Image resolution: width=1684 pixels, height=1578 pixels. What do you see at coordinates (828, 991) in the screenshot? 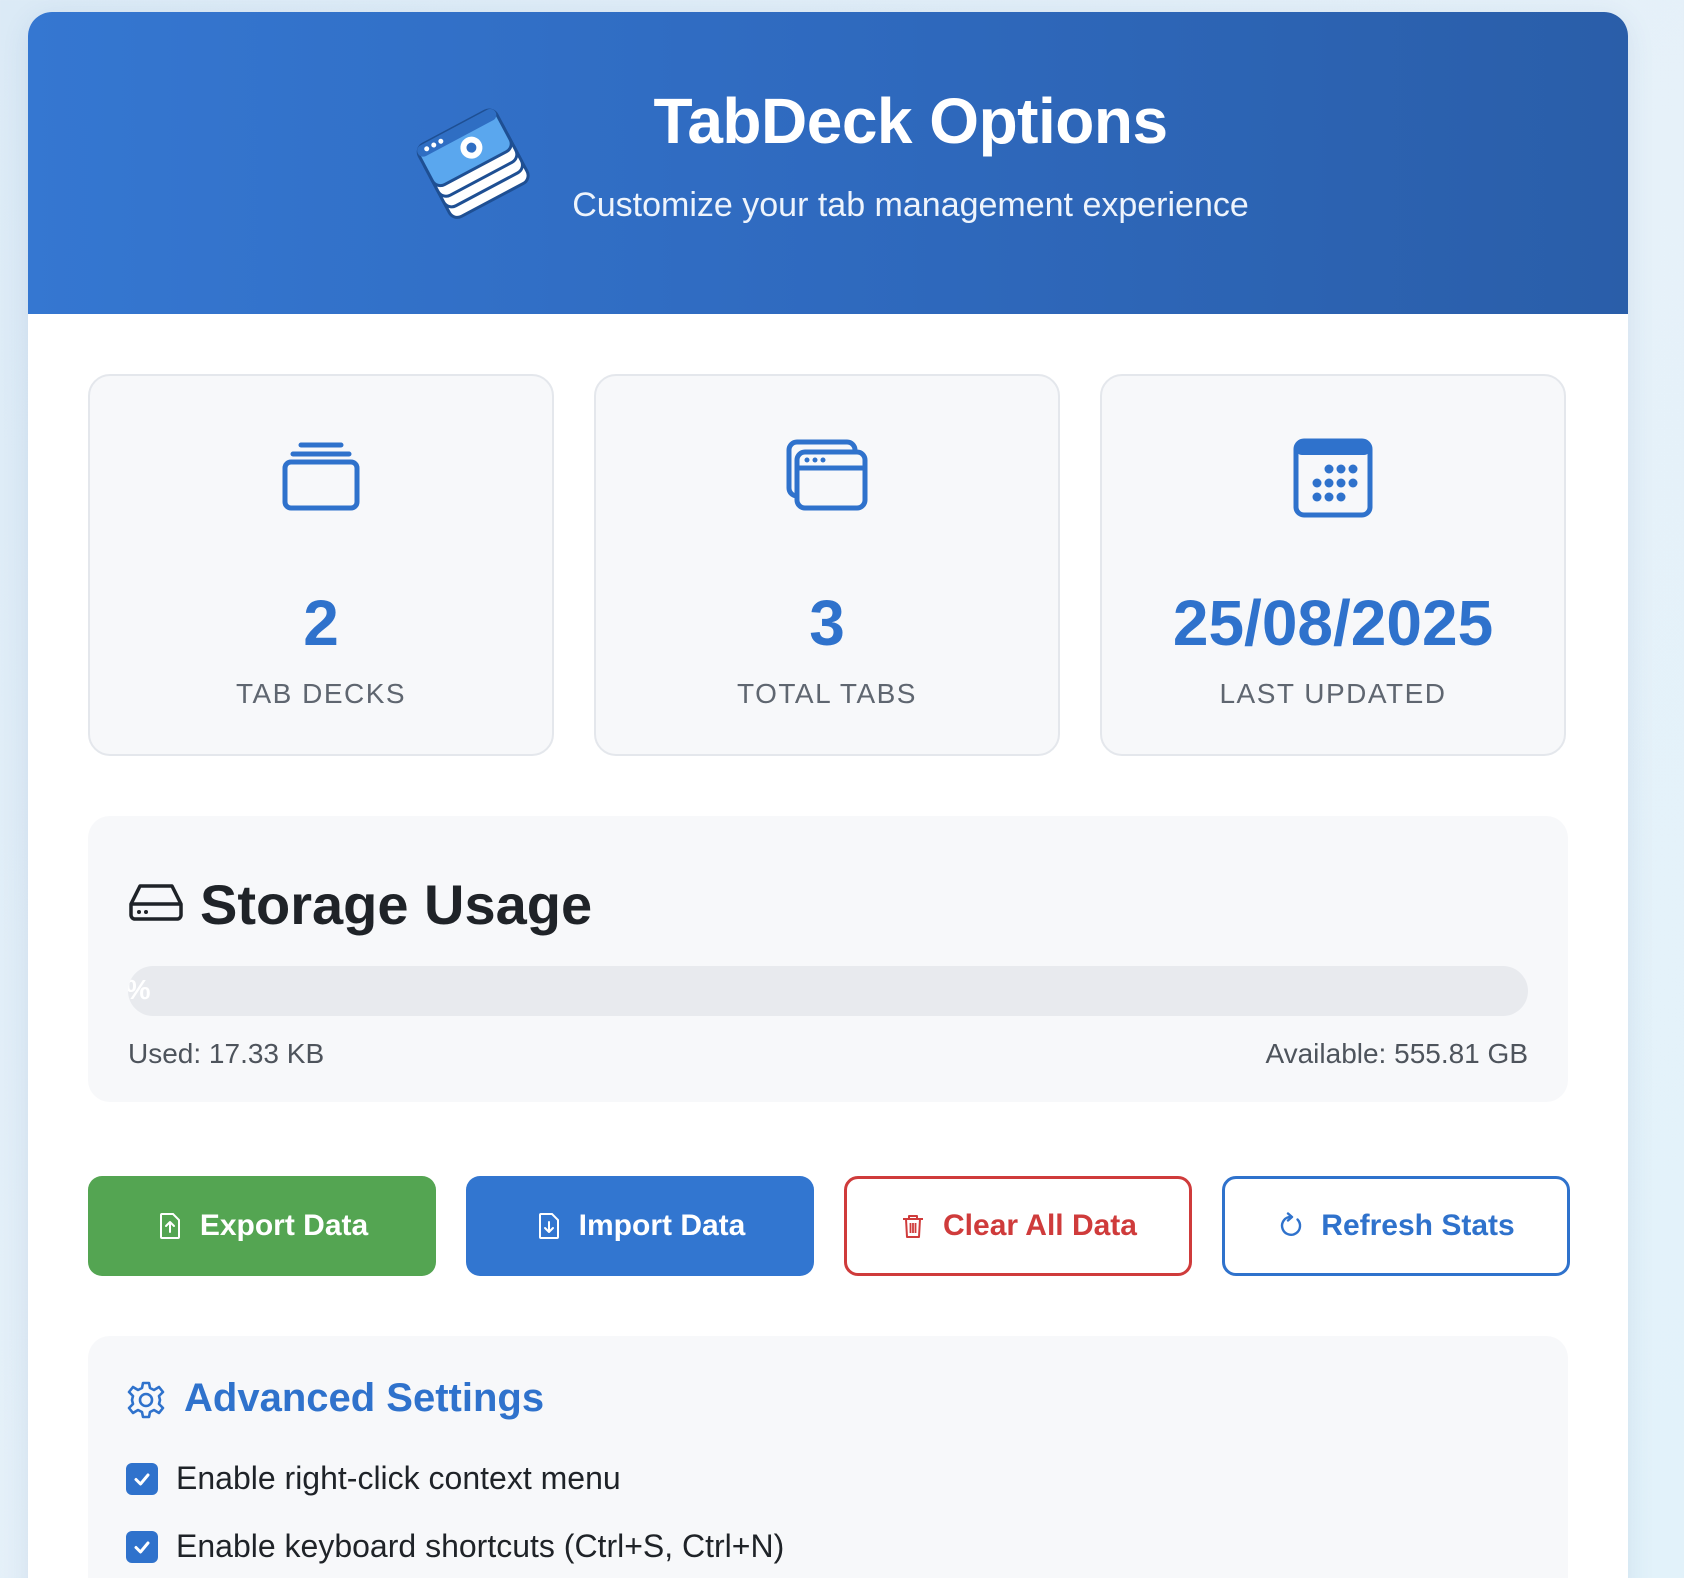
I see `storage-progress-bar: 0%` at bounding box center [828, 991].